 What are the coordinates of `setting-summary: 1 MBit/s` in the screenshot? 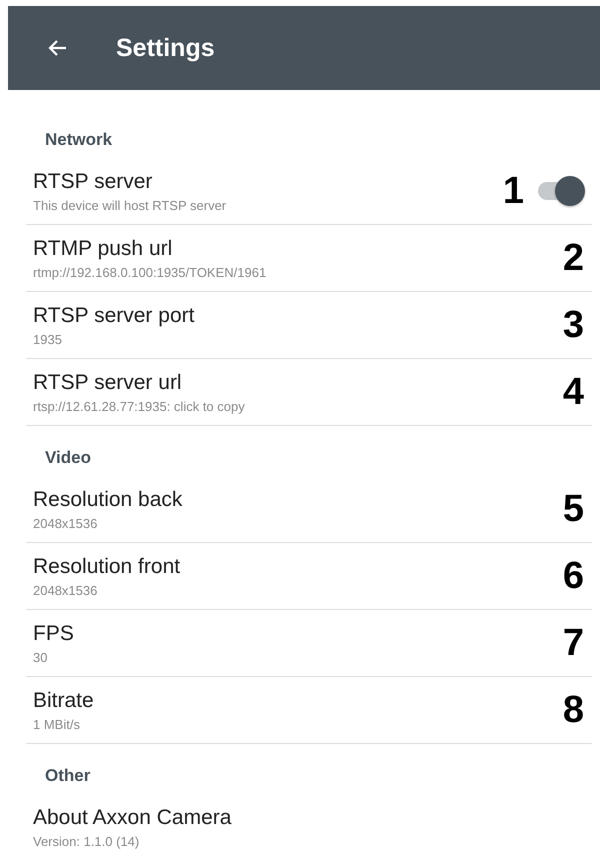 It's located at (57, 724).